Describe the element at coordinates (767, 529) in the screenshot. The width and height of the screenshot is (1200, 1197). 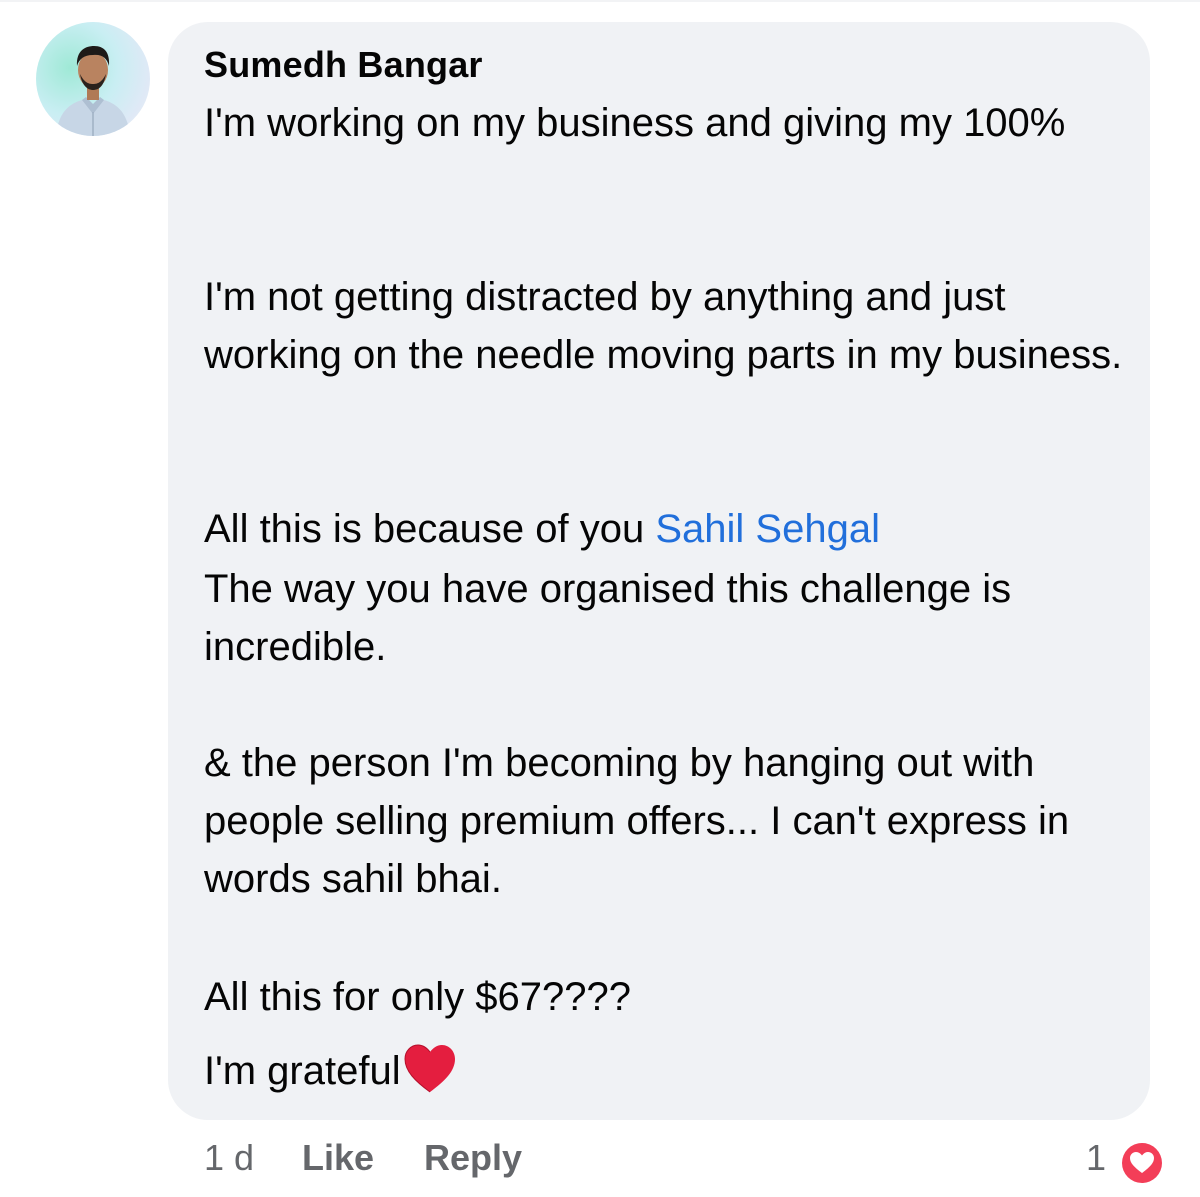
I see `mention-link: Sahil Sehgal` at that location.